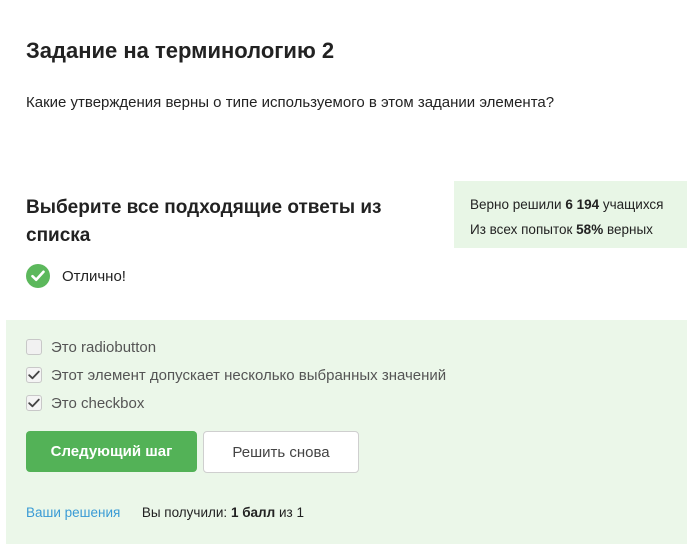 Image resolution: width=687 pixels, height=544 pixels. Describe the element at coordinates (204, 221) in the screenshot. I see `instruction-heading: Выберите все подходящие ответы из списка` at that location.